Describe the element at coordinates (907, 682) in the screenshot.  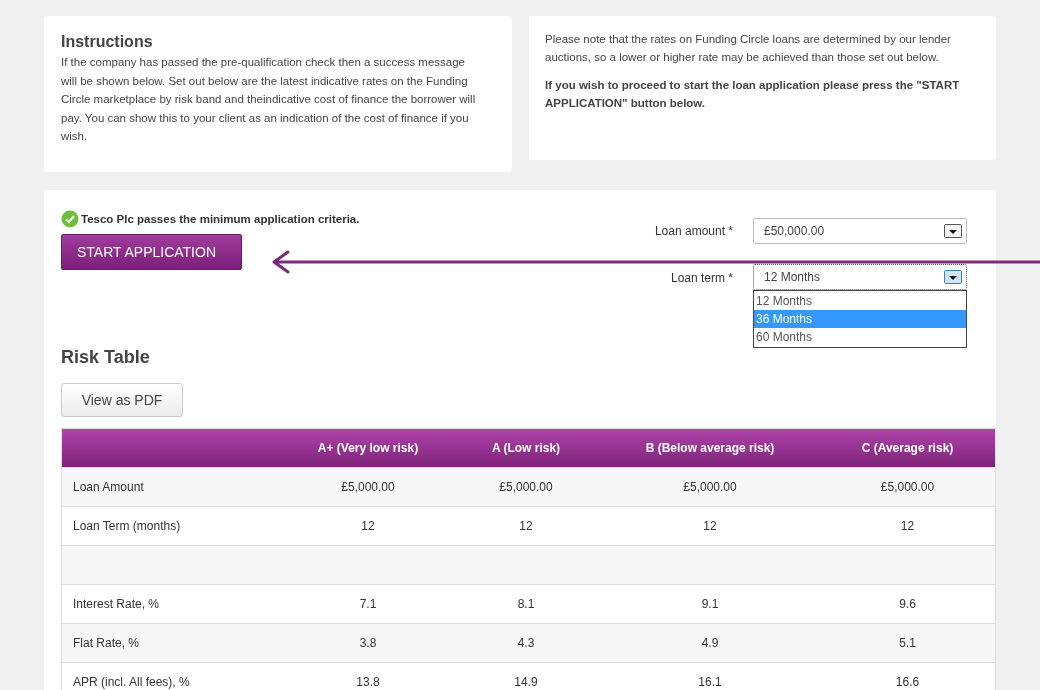
I see `table-cell: 16.6` at that location.